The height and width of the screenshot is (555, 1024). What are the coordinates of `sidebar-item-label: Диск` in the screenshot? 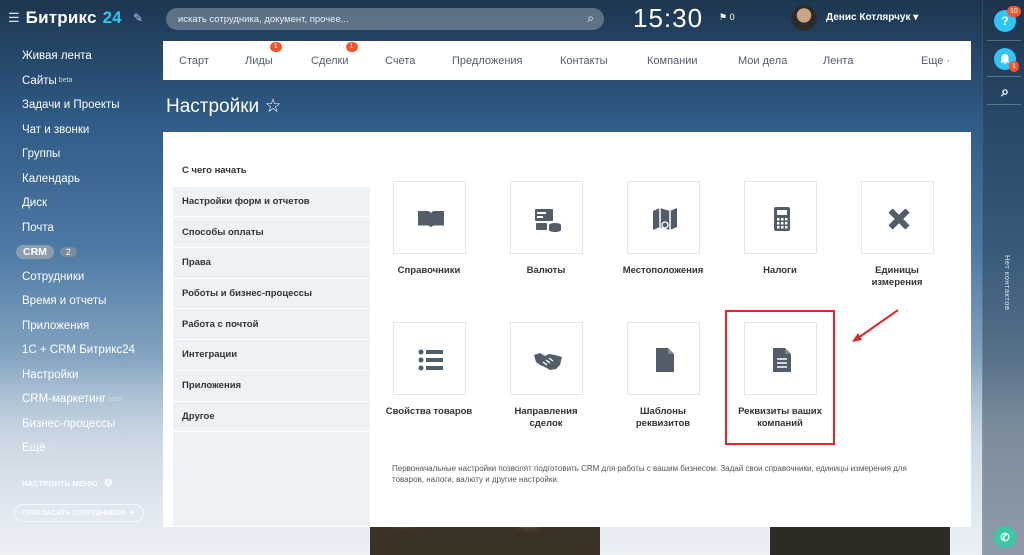 It's located at (34, 203).